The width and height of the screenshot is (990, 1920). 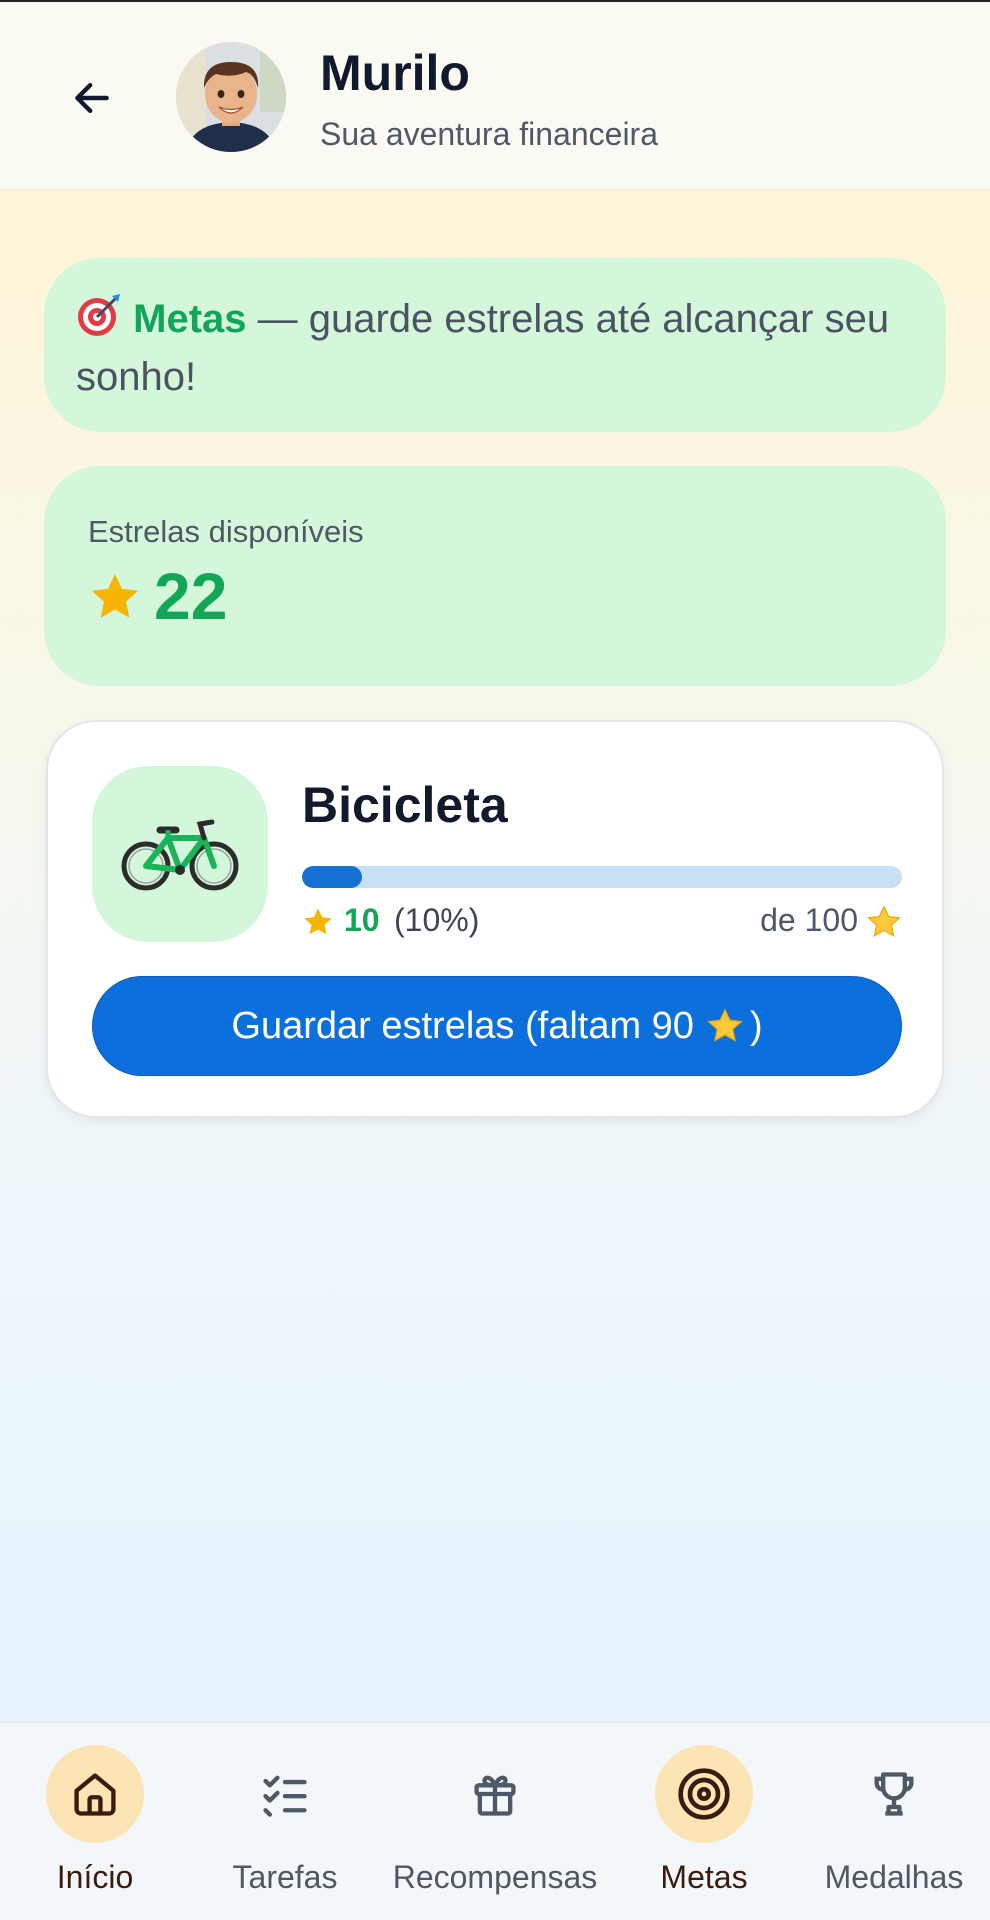 What do you see at coordinates (285, 1877) in the screenshot?
I see `nav-label: Tarefas` at bounding box center [285, 1877].